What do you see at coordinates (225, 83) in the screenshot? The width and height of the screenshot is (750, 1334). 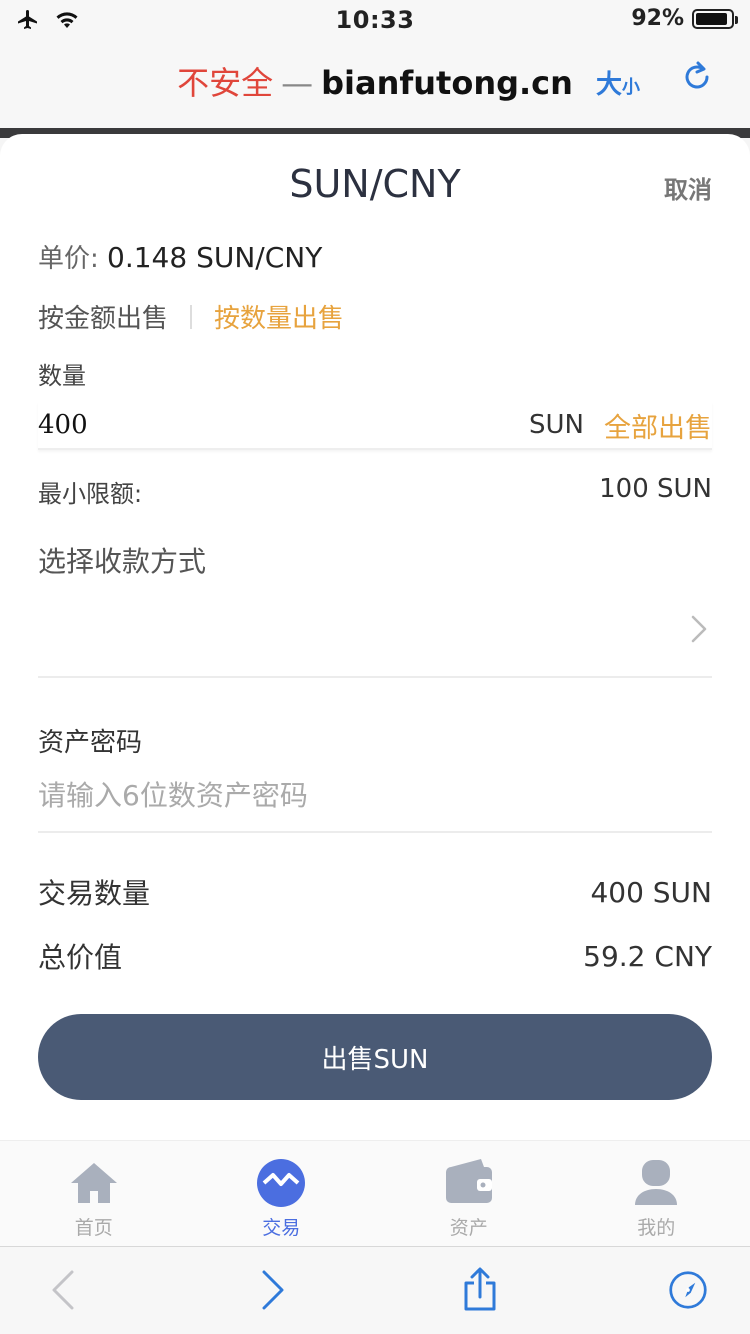 I see `insecure-label: 不安全` at bounding box center [225, 83].